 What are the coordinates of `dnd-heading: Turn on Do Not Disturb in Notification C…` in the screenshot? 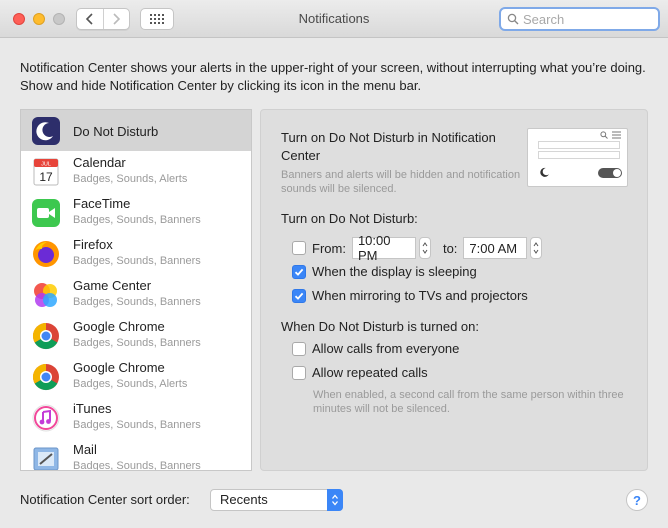 It's located at (388, 146).